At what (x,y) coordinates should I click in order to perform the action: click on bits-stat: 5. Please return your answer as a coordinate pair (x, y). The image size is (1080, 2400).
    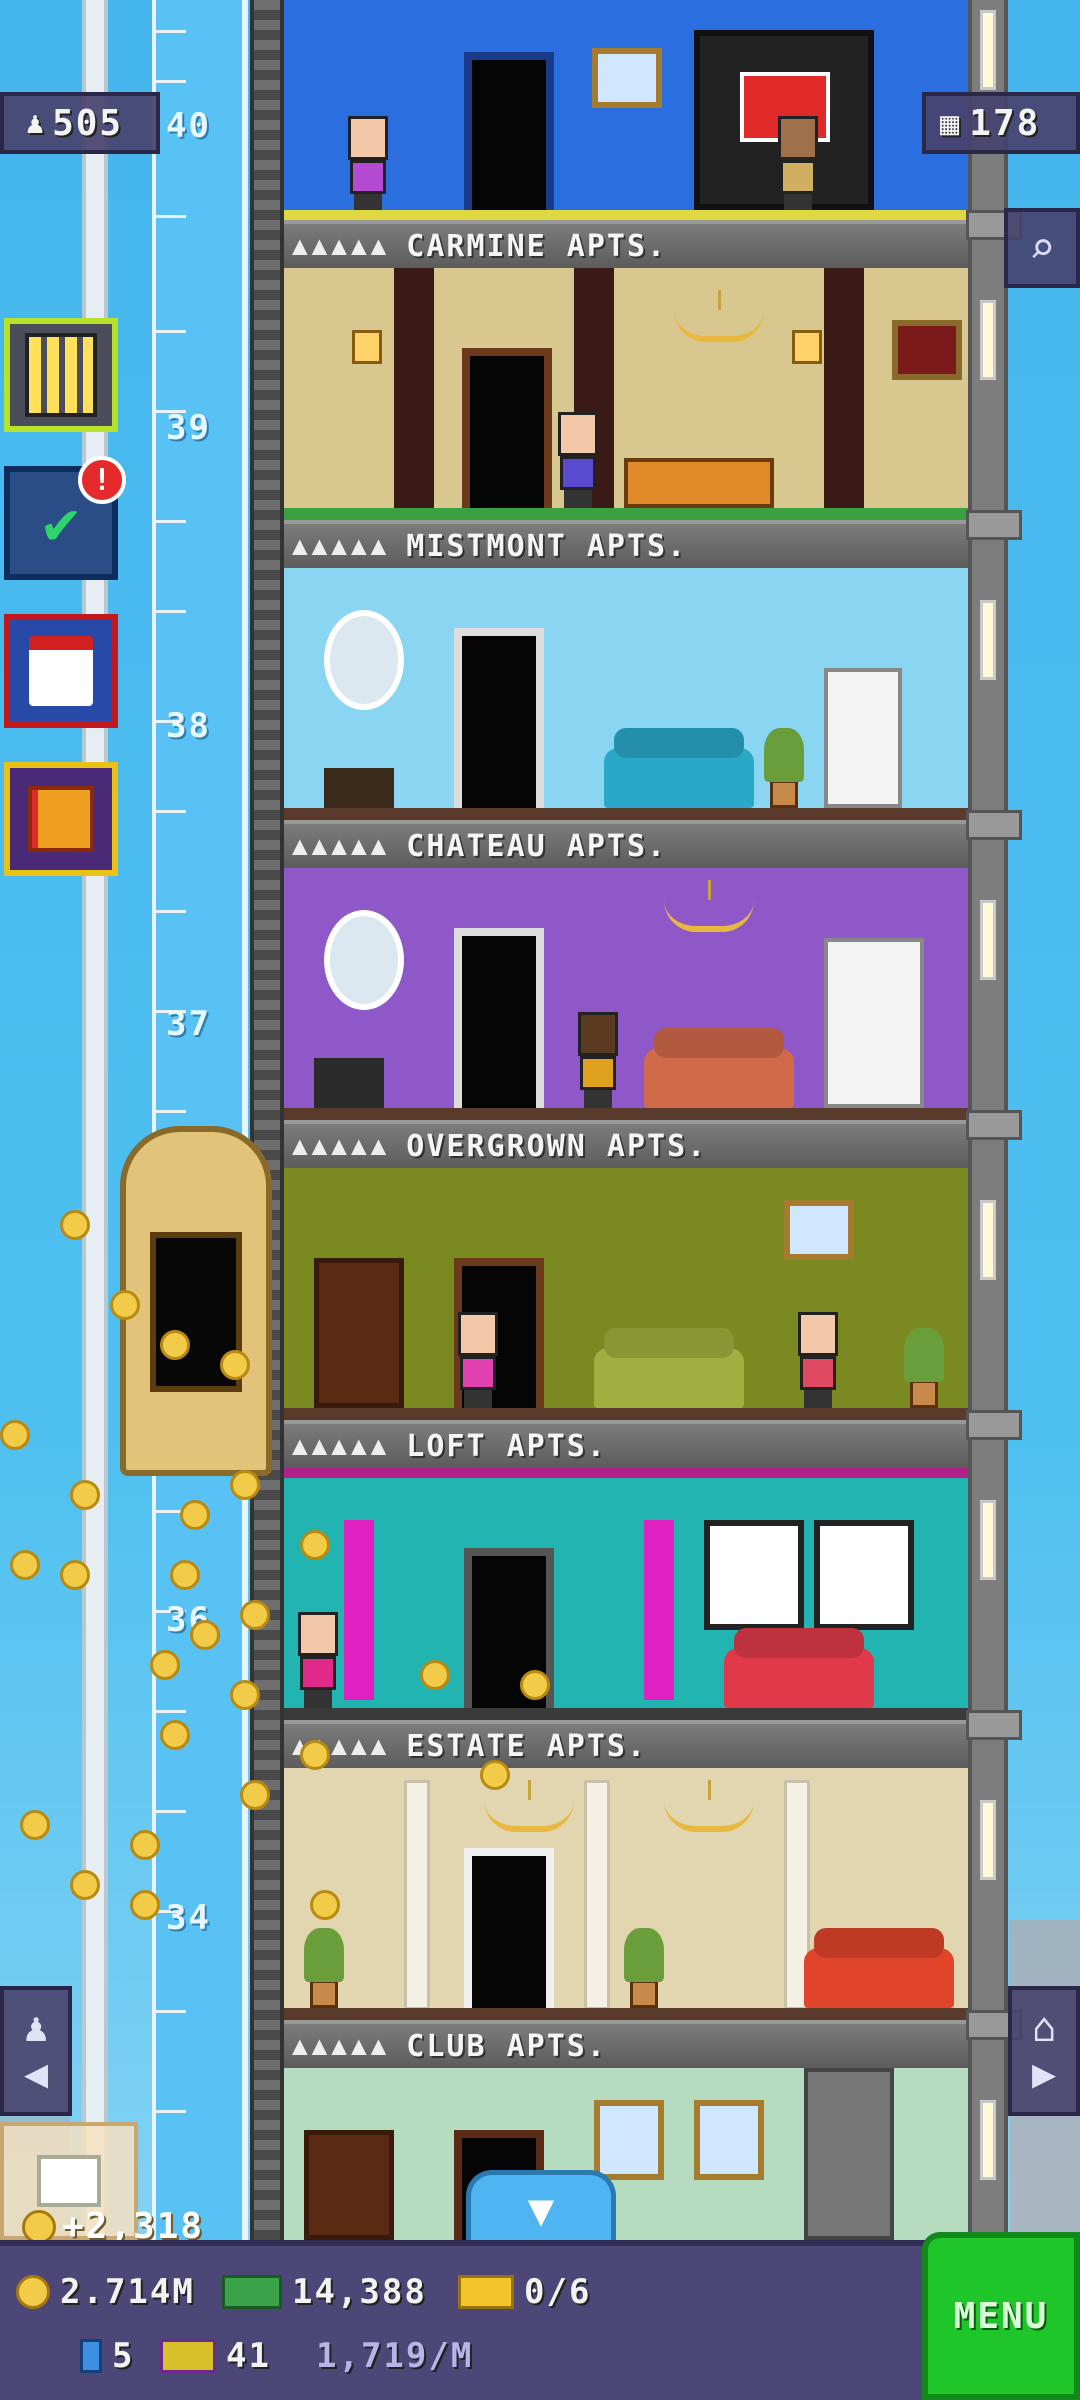
    Looking at the image, I should click on (107, 2356).